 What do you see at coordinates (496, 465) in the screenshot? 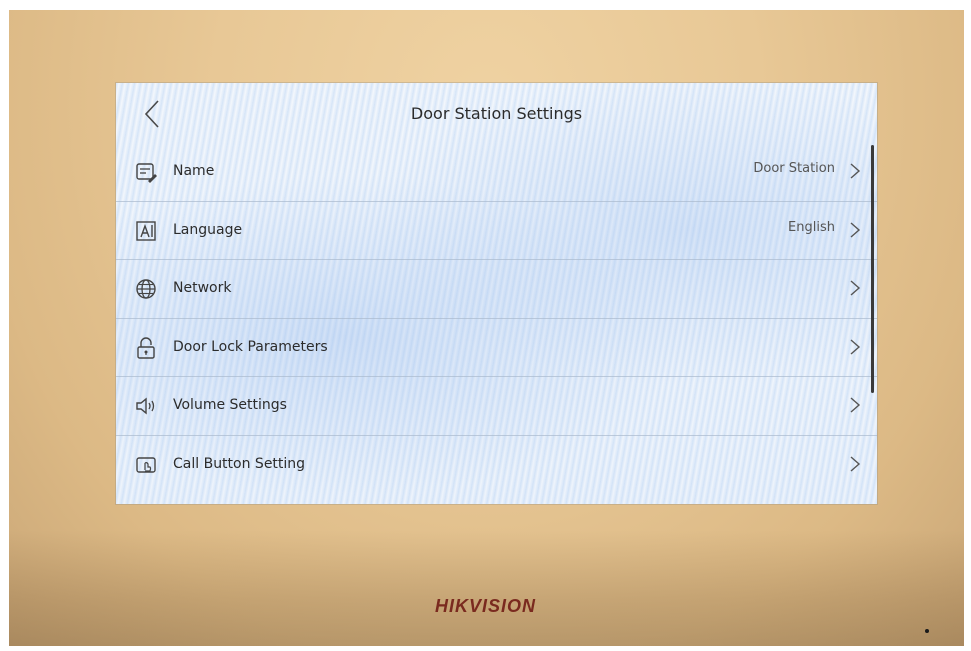
I see `list-item-call-button-setting: Call Button Setting` at bounding box center [496, 465].